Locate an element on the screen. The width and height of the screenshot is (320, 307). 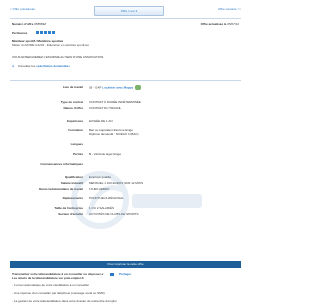
offer-date-value: 05/07/12 is located at coordinates (233, 24).